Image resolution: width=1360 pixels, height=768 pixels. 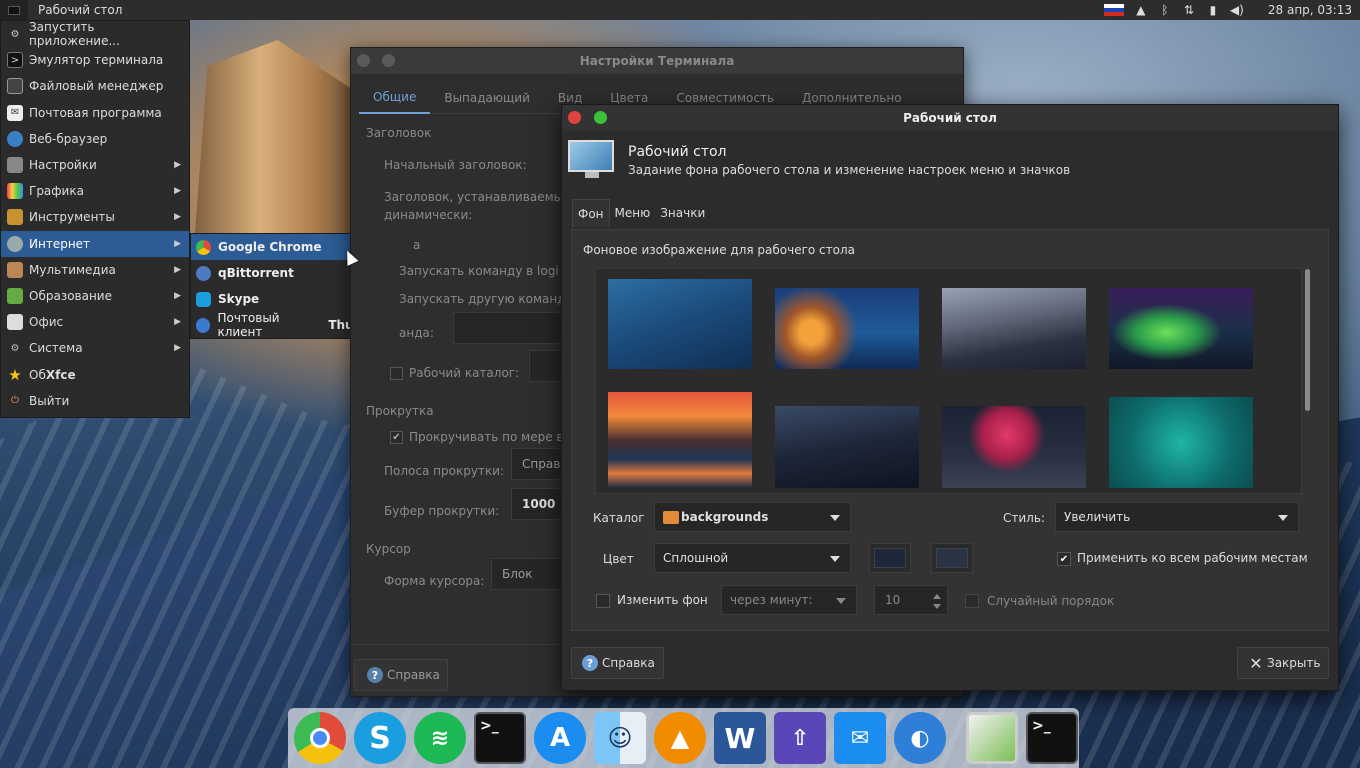 What do you see at coordinates (847, 447) in the screenshot?
I see `wallpaper-thumb-starry-sky` at bounding box center [847, 447].